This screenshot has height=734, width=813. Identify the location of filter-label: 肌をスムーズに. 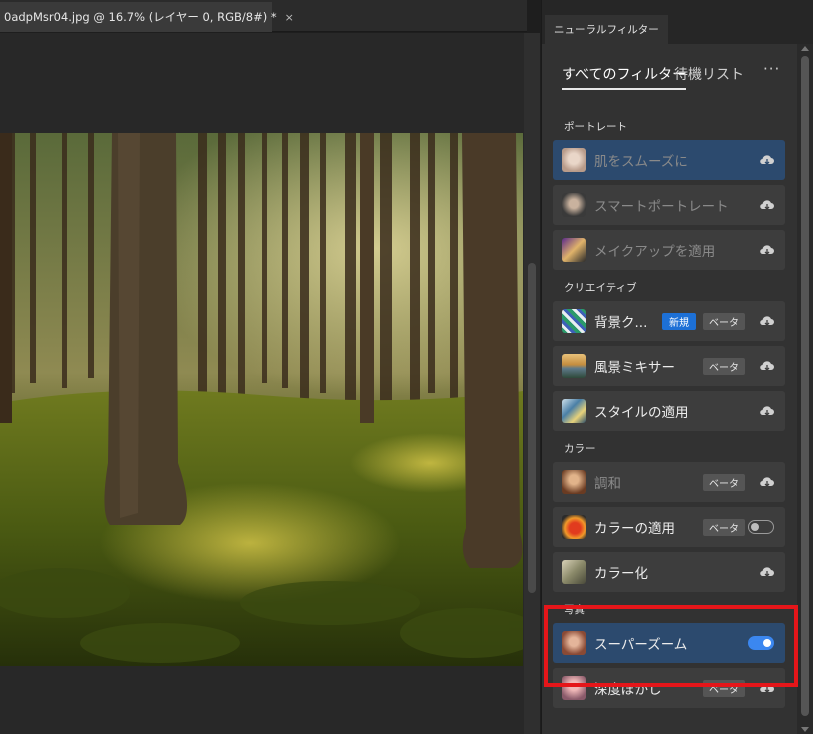
(641, 162).